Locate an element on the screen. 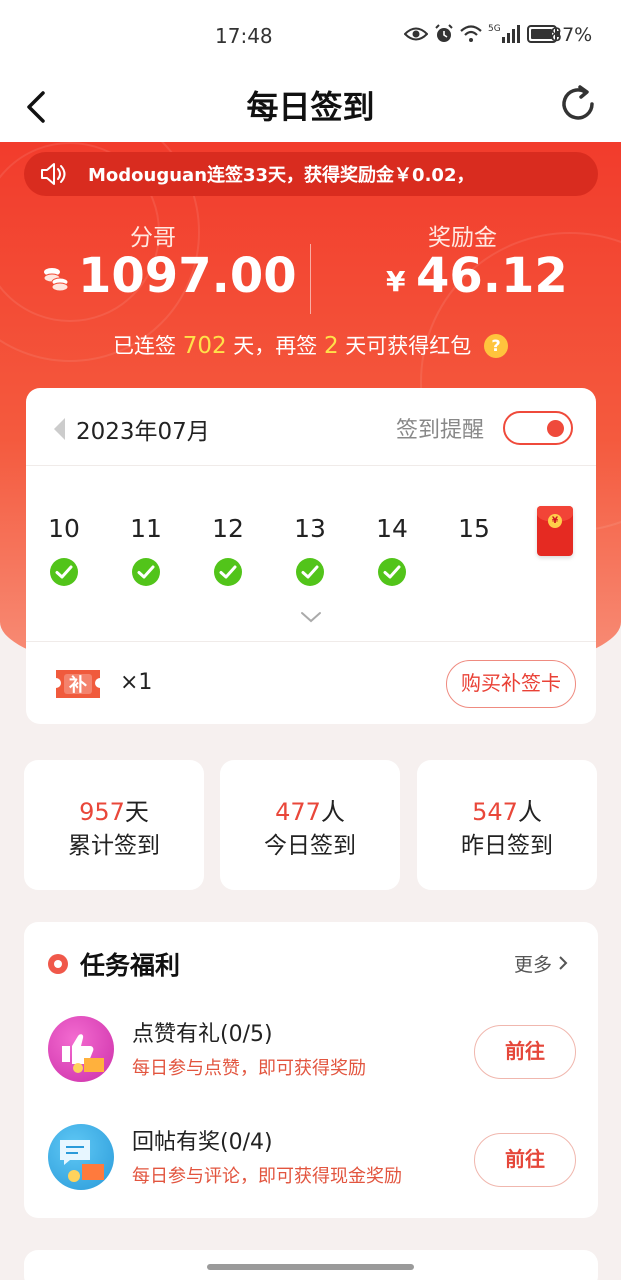  day-number: 15 is located at coordinates (474, 528).